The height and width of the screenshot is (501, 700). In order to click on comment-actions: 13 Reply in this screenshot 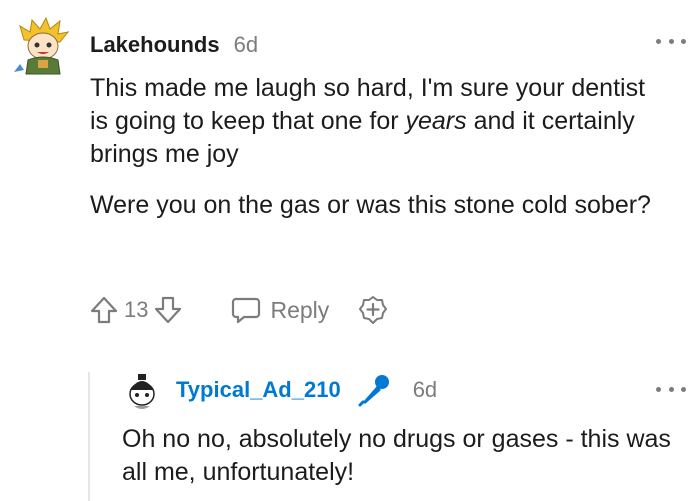, I will do `click(238, 310)`.